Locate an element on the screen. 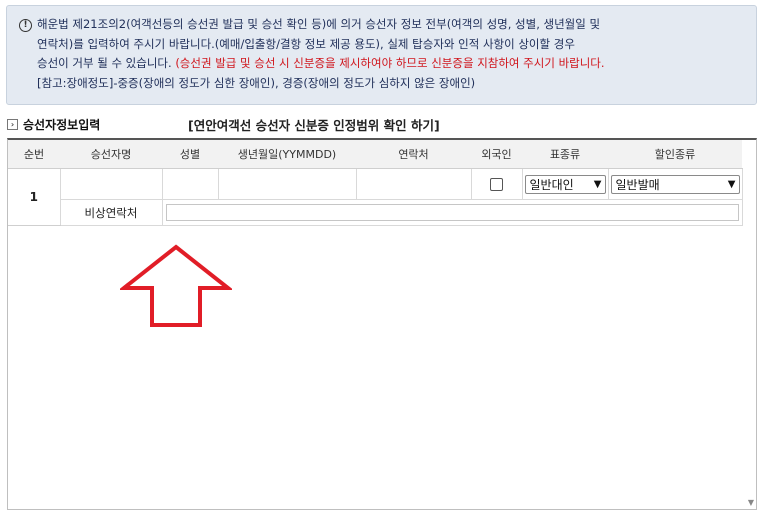 The image size is (763, 515). notice-line-3-text: 승선이 거부 될 수 있습니다. is located at coordinates (106, 63).